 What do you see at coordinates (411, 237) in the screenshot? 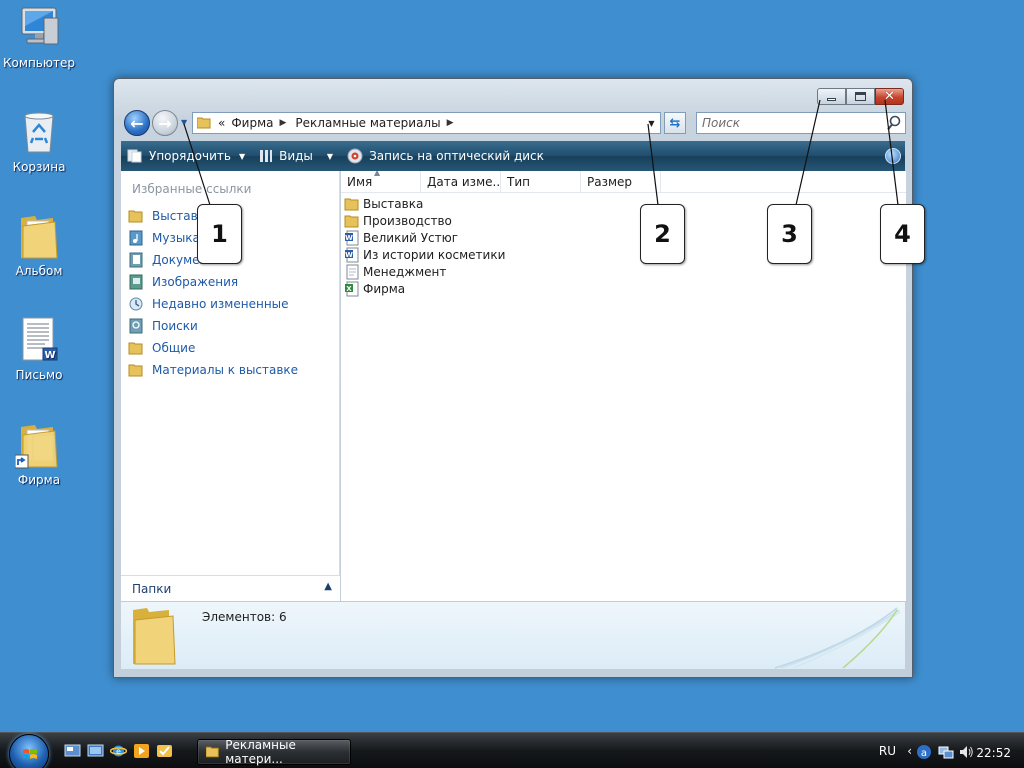
I see `file-name: Великий Устюг` at bounding box center [411, 237].